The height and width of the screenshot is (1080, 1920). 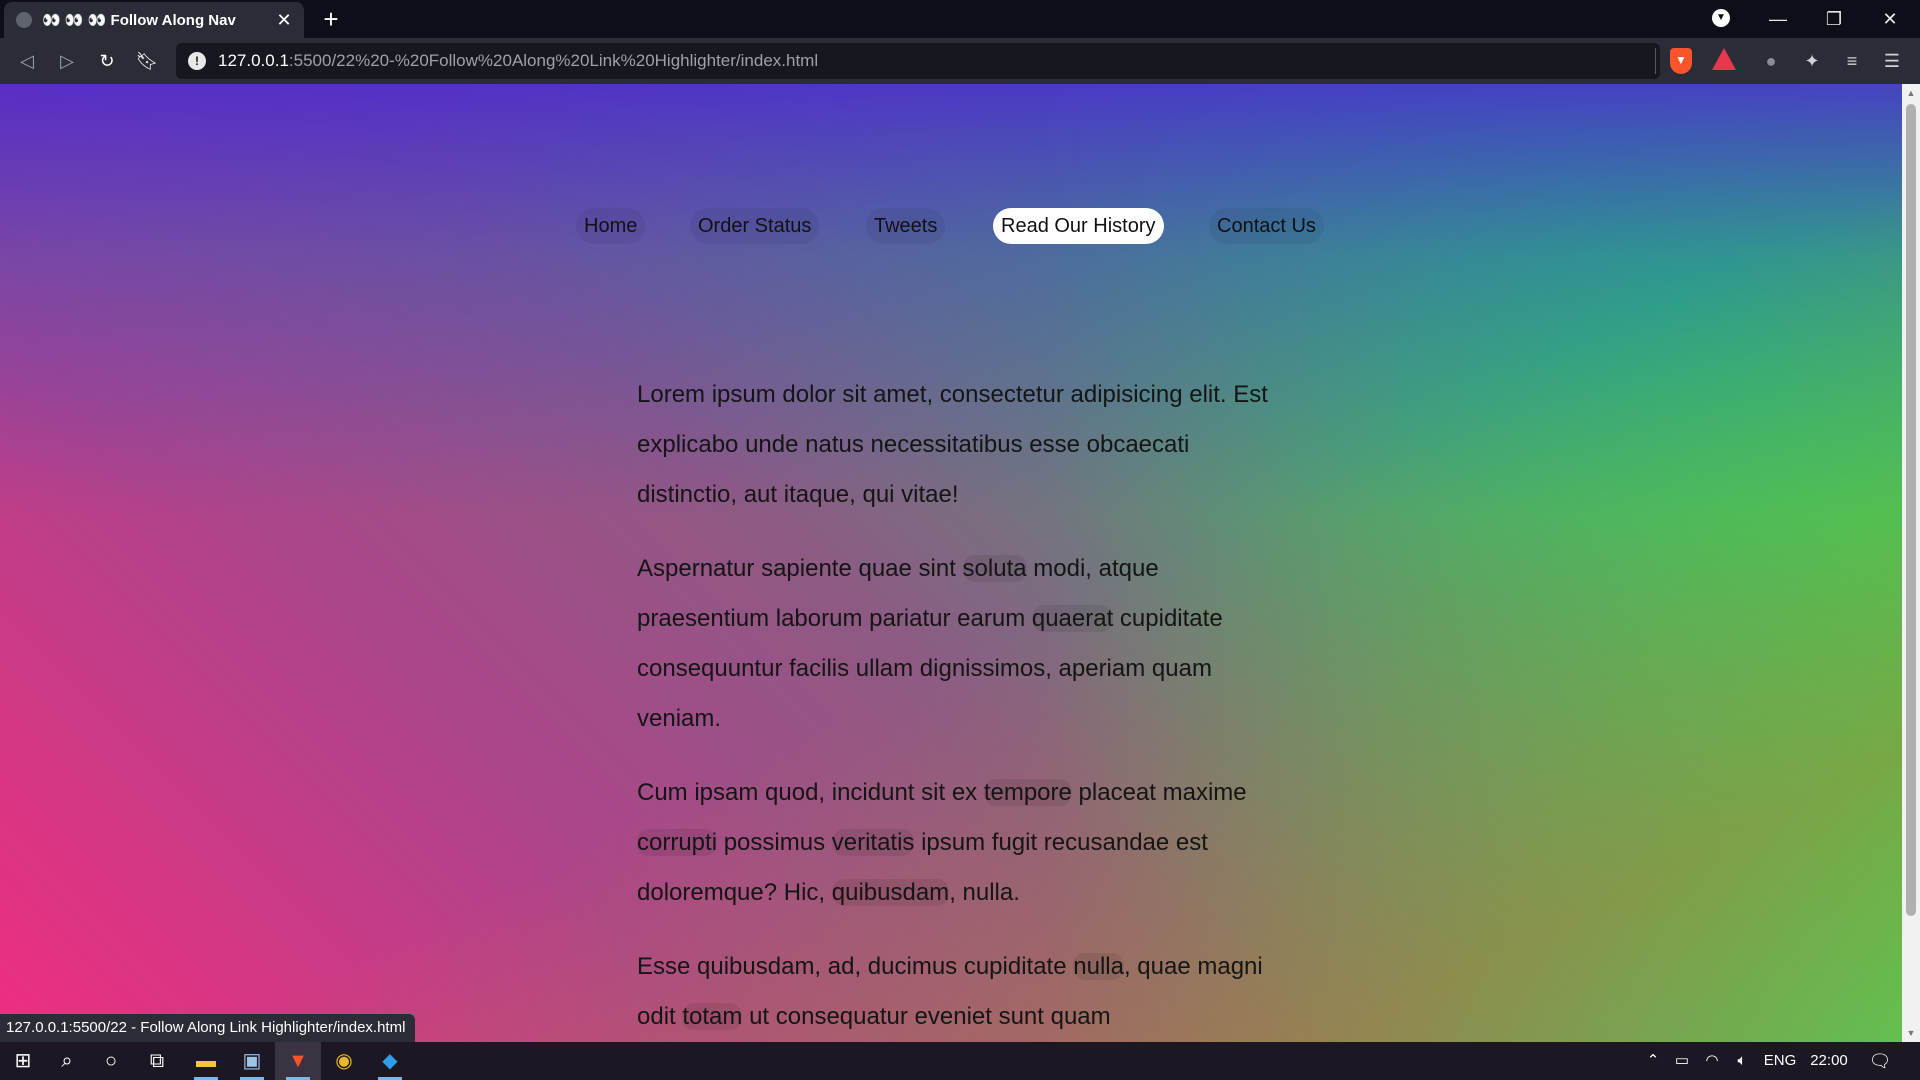 I want to click on vscode-icon: ◆, so click(x=390, y=1061).